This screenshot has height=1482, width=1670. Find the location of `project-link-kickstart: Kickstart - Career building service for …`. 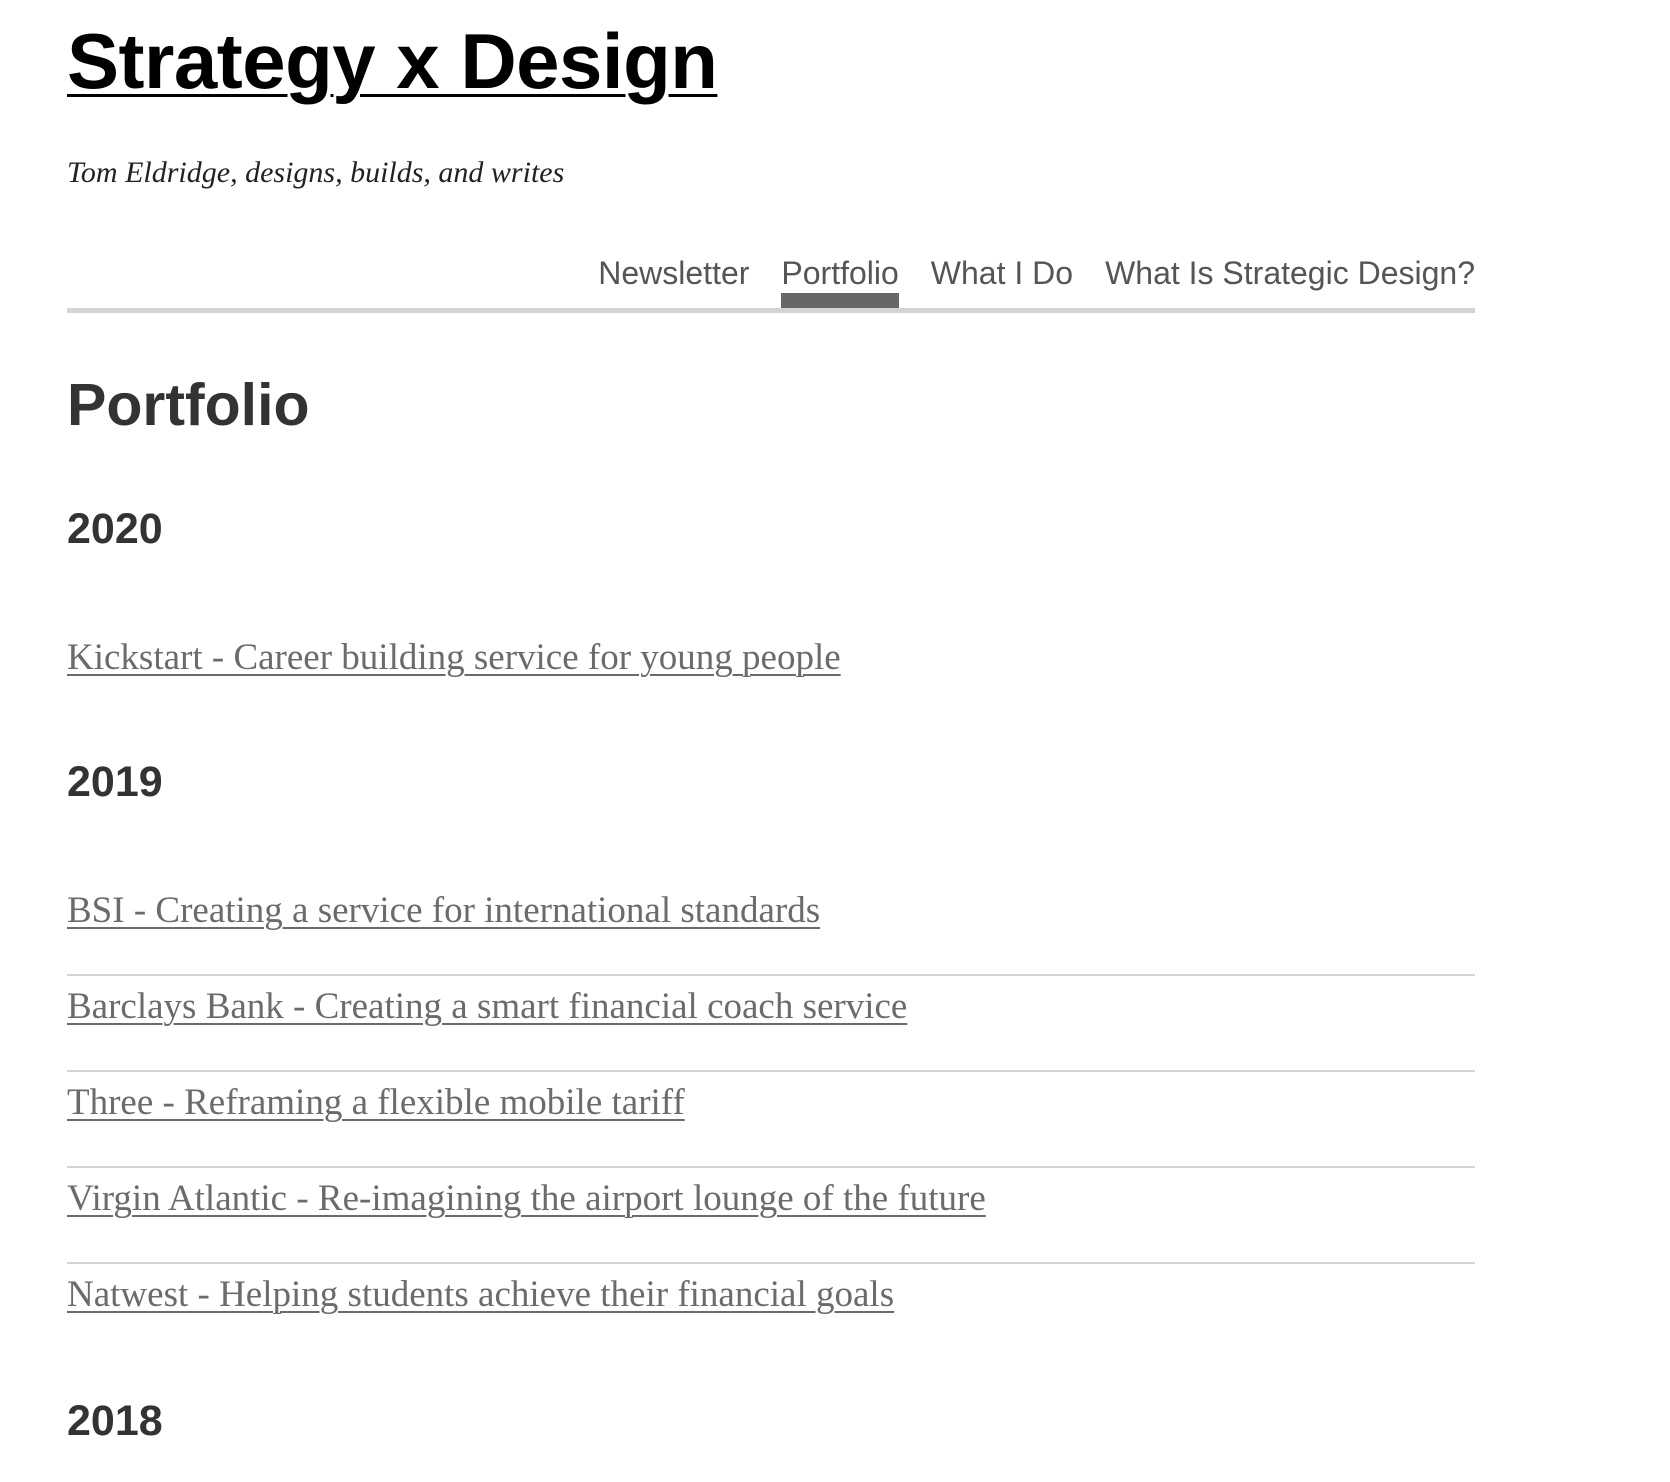

project-link-kickstart: Kickstart - Career building service for … is located at coordinates (454, 657).